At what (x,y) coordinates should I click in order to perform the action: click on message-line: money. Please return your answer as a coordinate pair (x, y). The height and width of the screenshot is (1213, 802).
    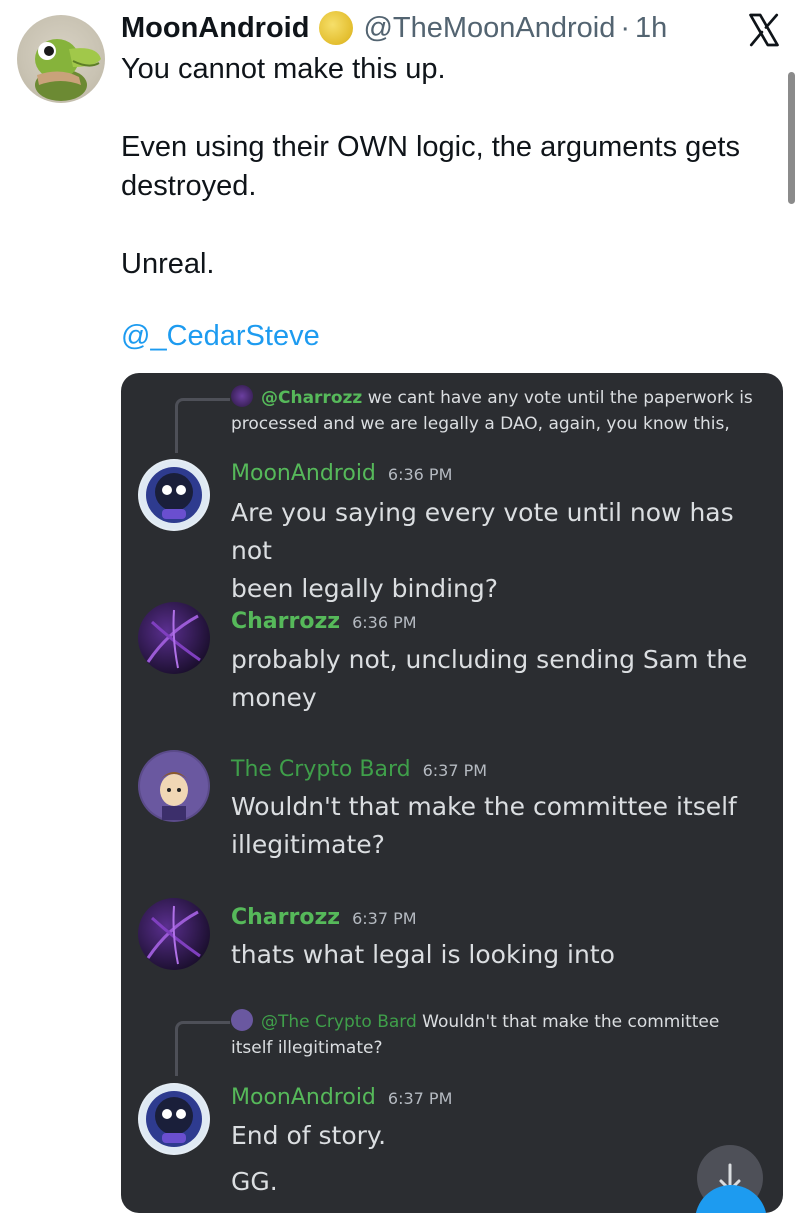
    Looking at the image, I should click on (274, 697).